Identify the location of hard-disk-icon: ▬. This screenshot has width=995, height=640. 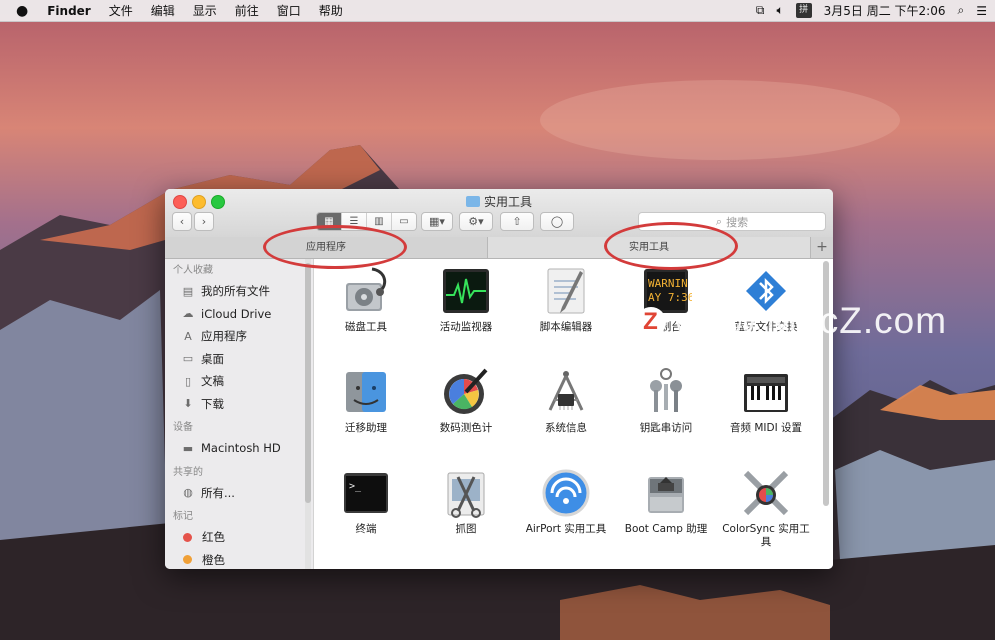
(188, 448).